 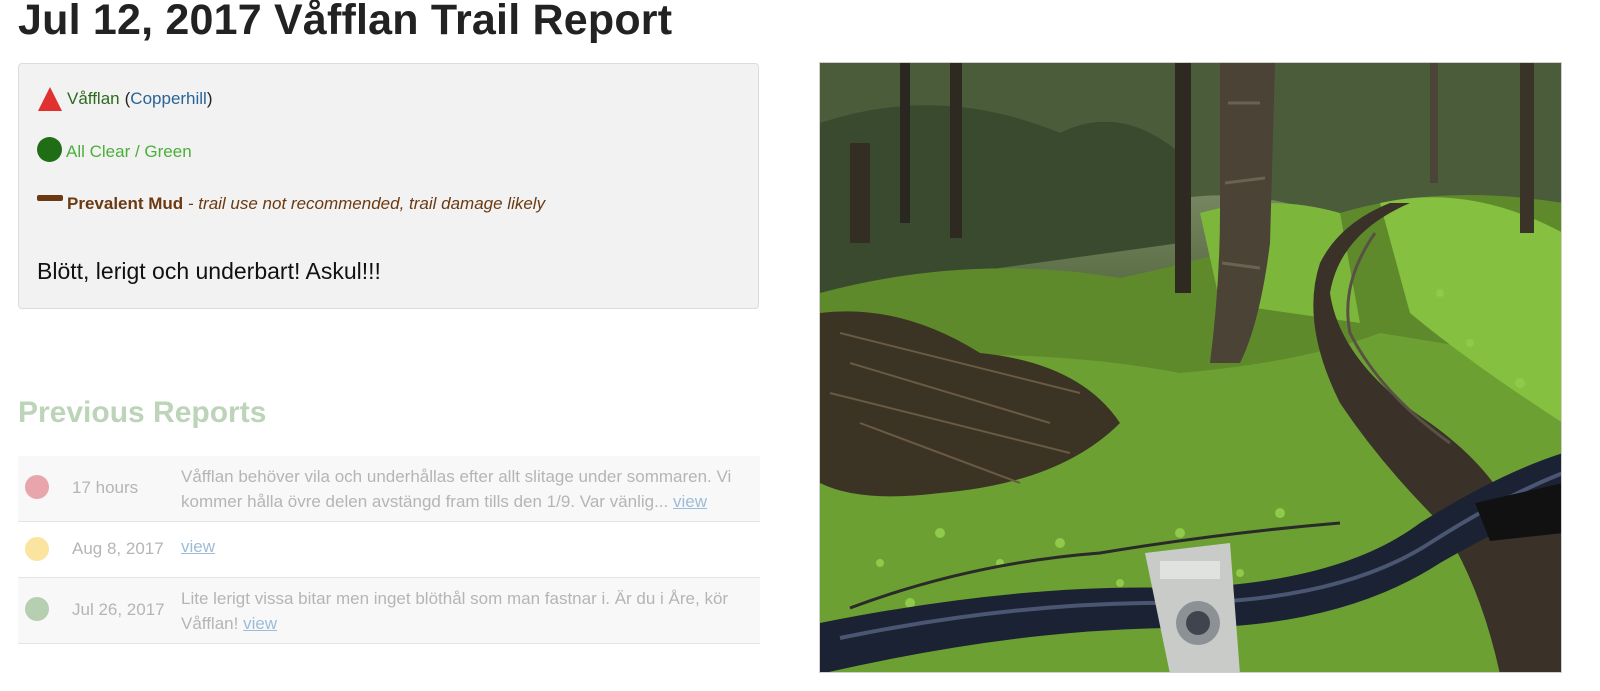 I want to click on previous-report-row: Aug 8, 2017 view, so click(x=389, y=550).